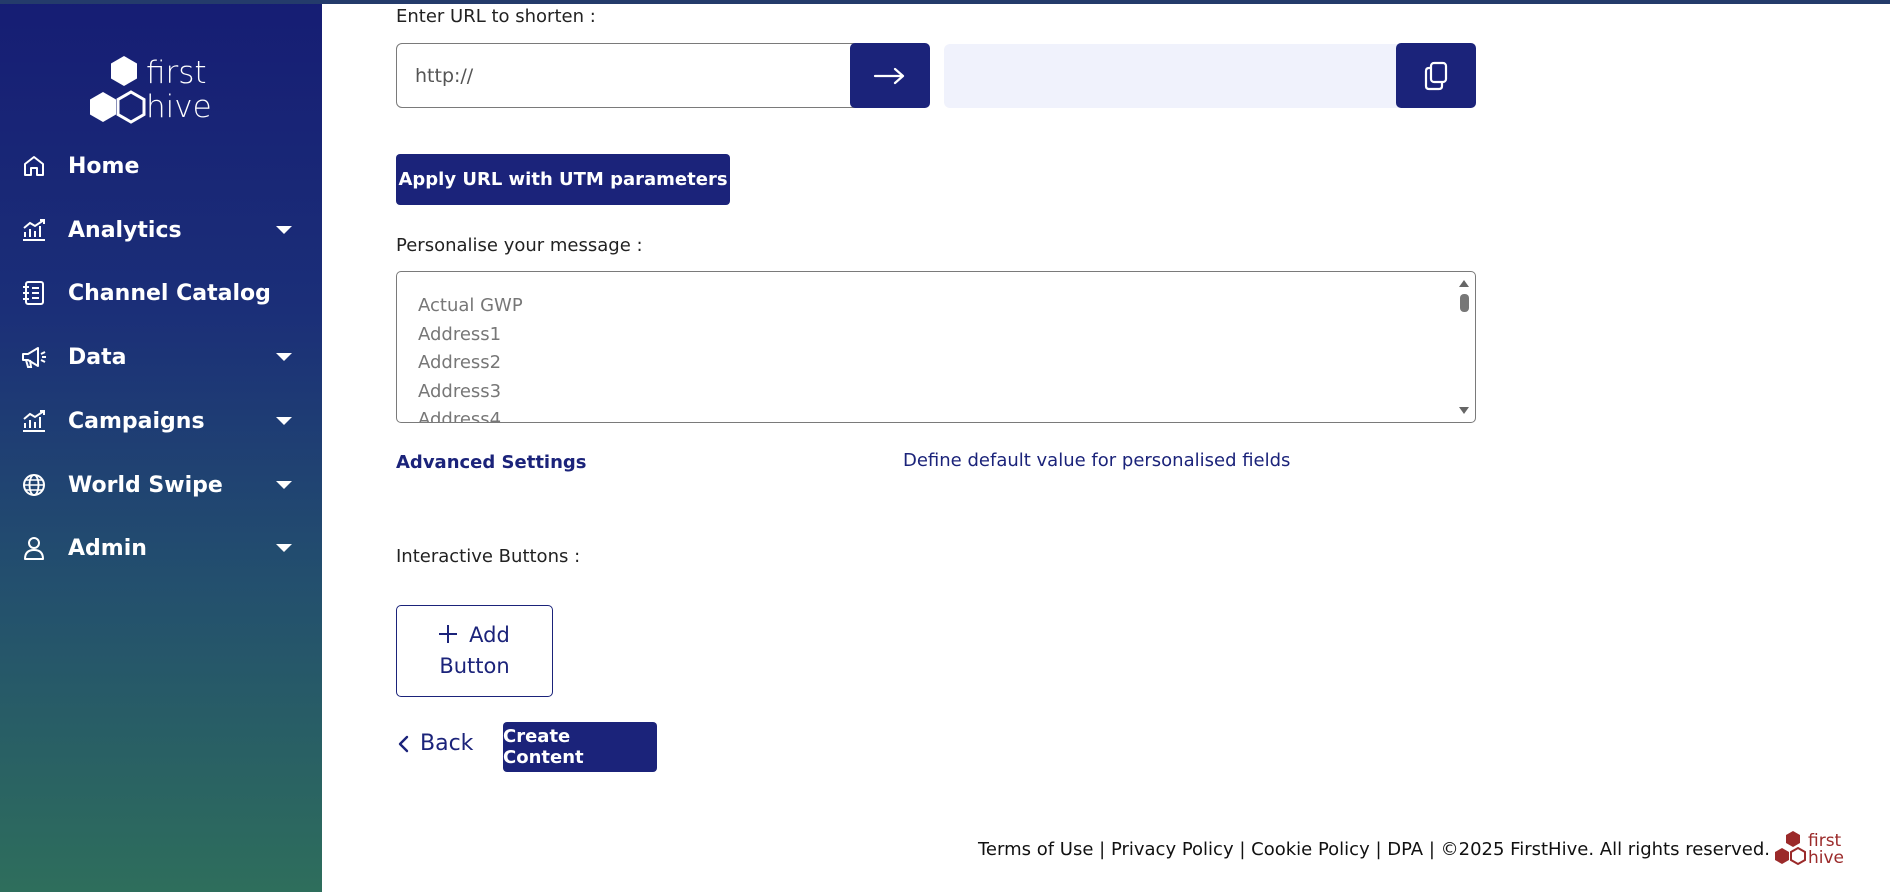 The width and height of the screenshot is (1890, 892). What do you see at coordinates (118, 90) in the screenshot?
I see `hexagon-logo-icon` at bounding box center [118, 90].